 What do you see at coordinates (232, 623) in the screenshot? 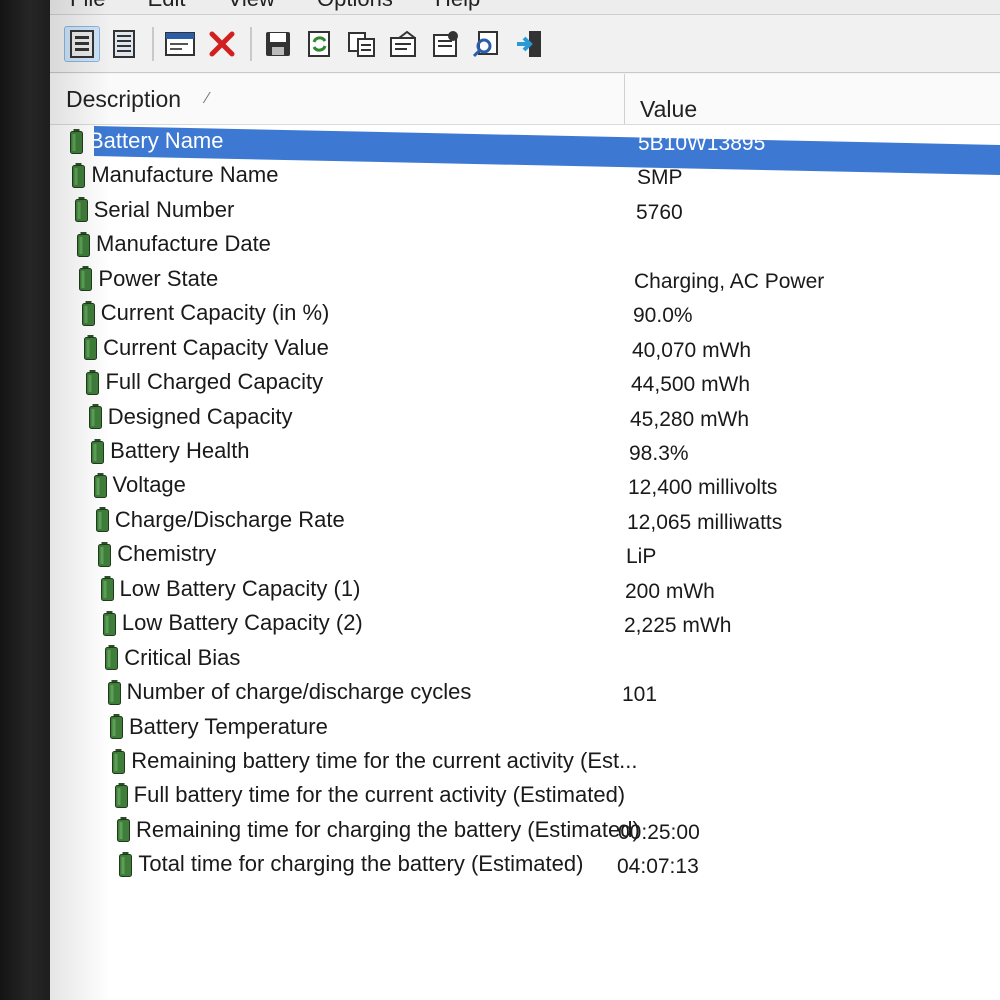
I see `row-description: Low Battery Capacity (2)` at bounding box center [232, 623].